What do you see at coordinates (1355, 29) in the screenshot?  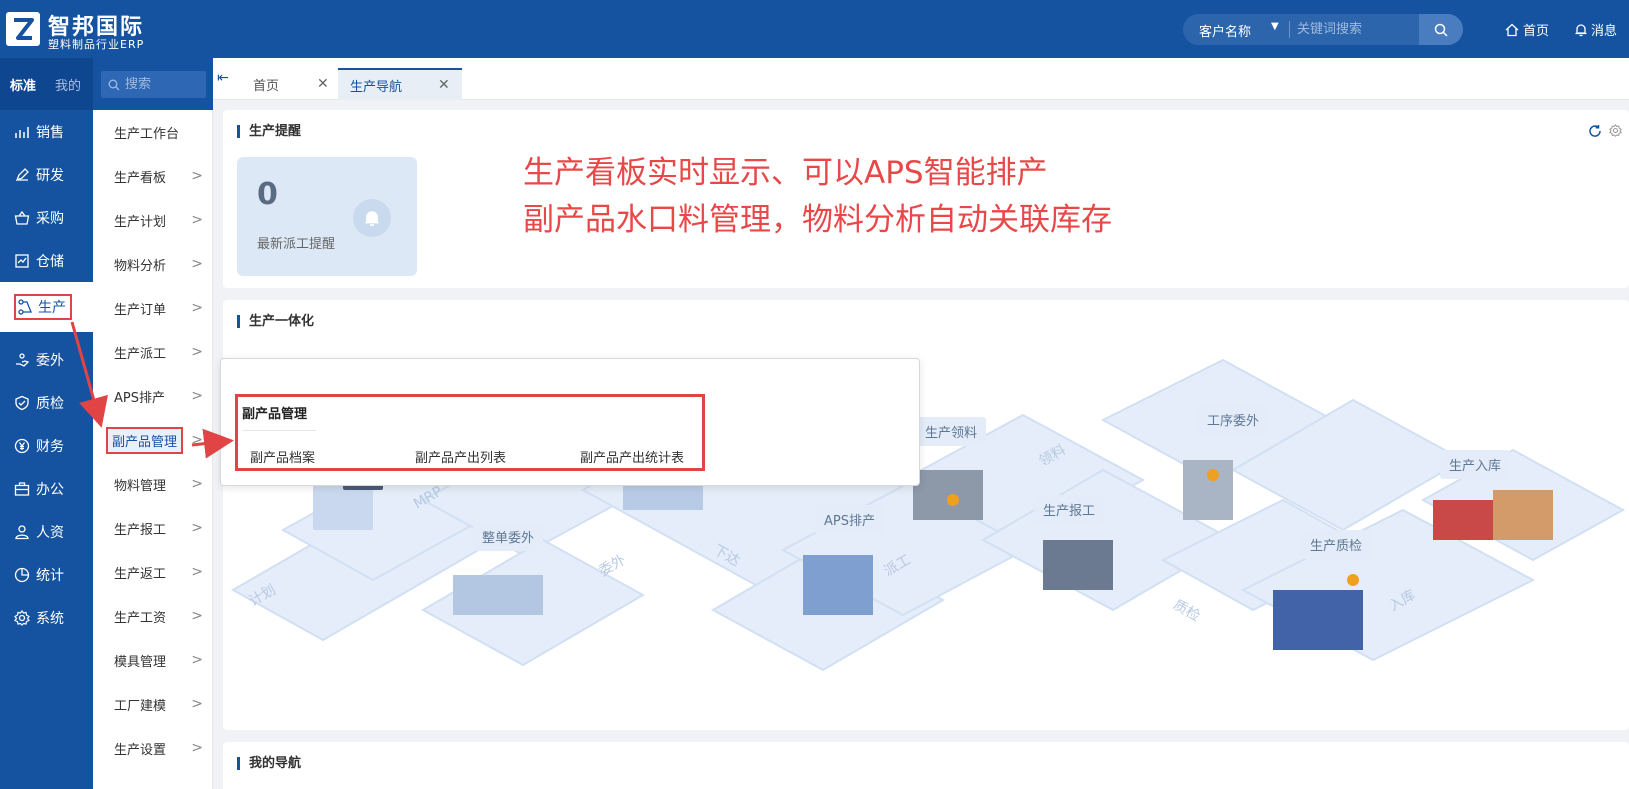 I see `search-input` at bounding box center [1355, 29].